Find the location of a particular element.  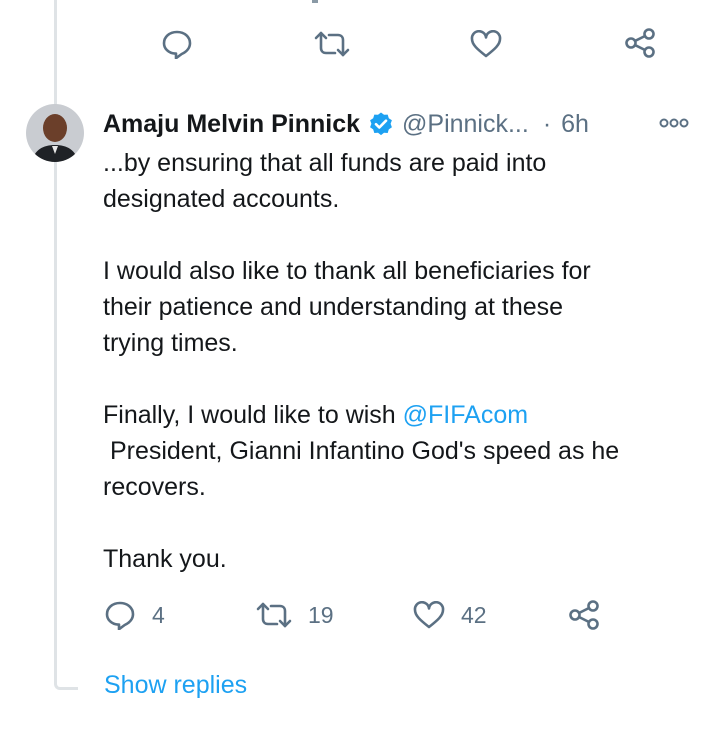

retweet-button is located at coordinates (332, 44).